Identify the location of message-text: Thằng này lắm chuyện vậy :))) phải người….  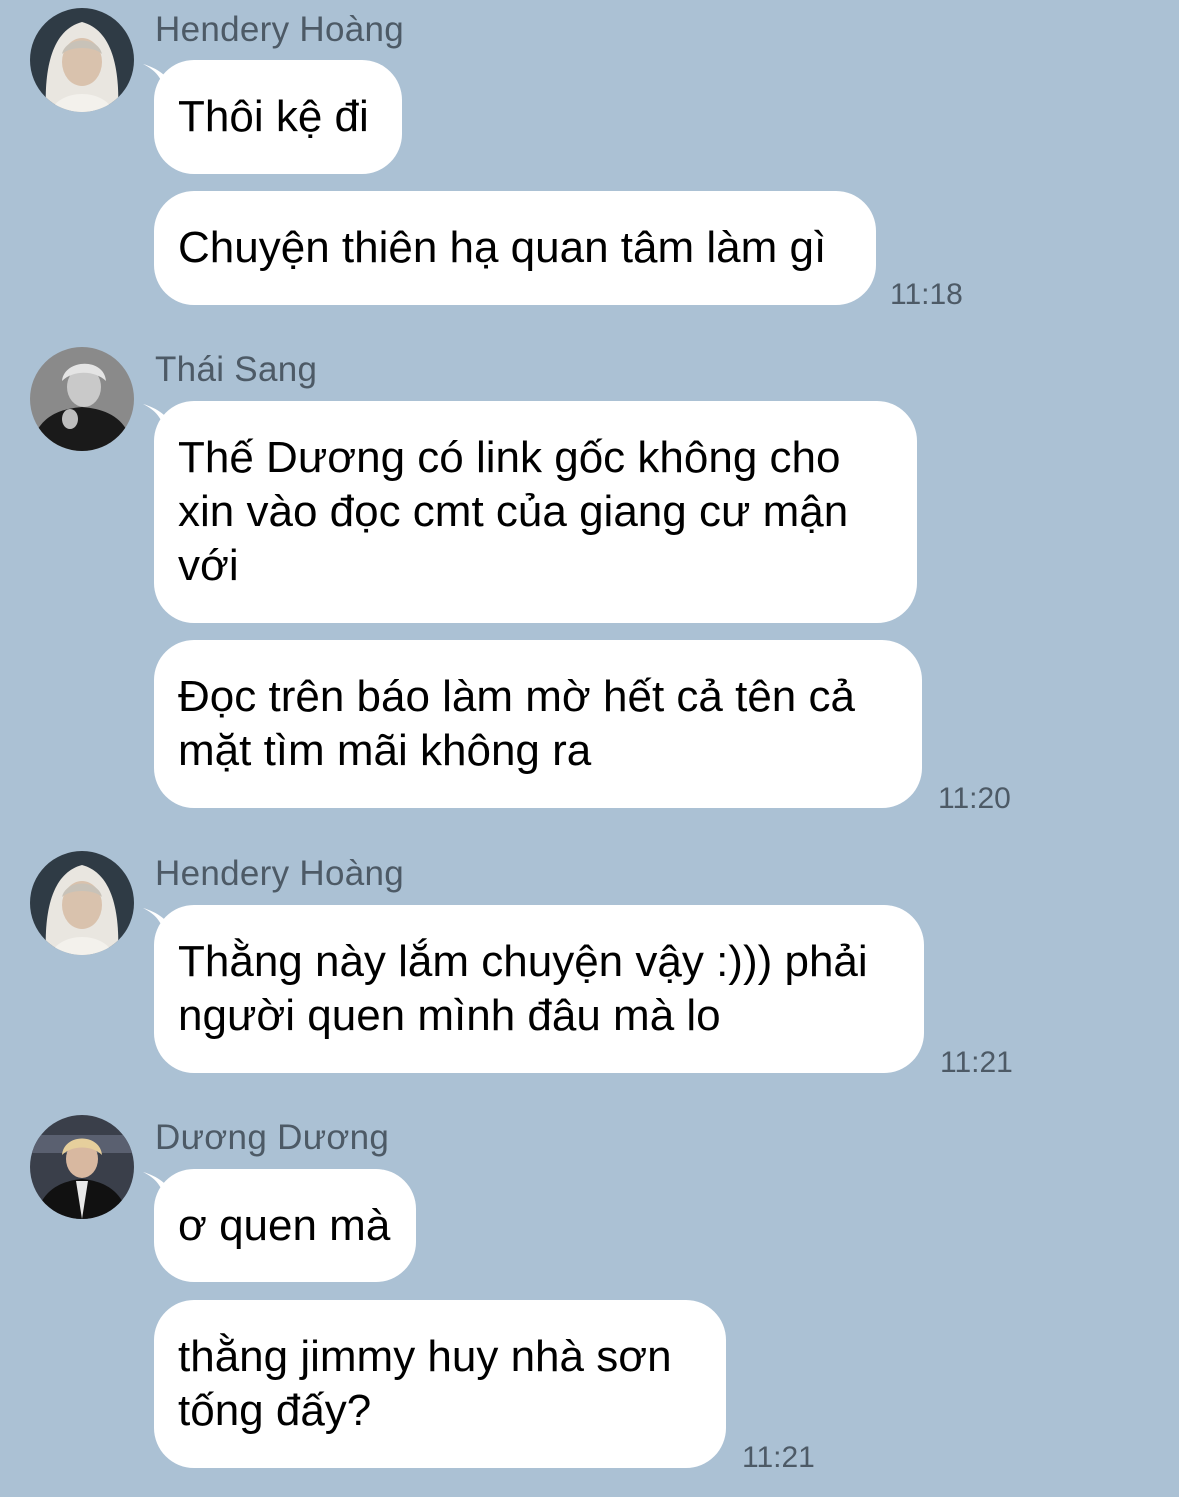
(523, 988).